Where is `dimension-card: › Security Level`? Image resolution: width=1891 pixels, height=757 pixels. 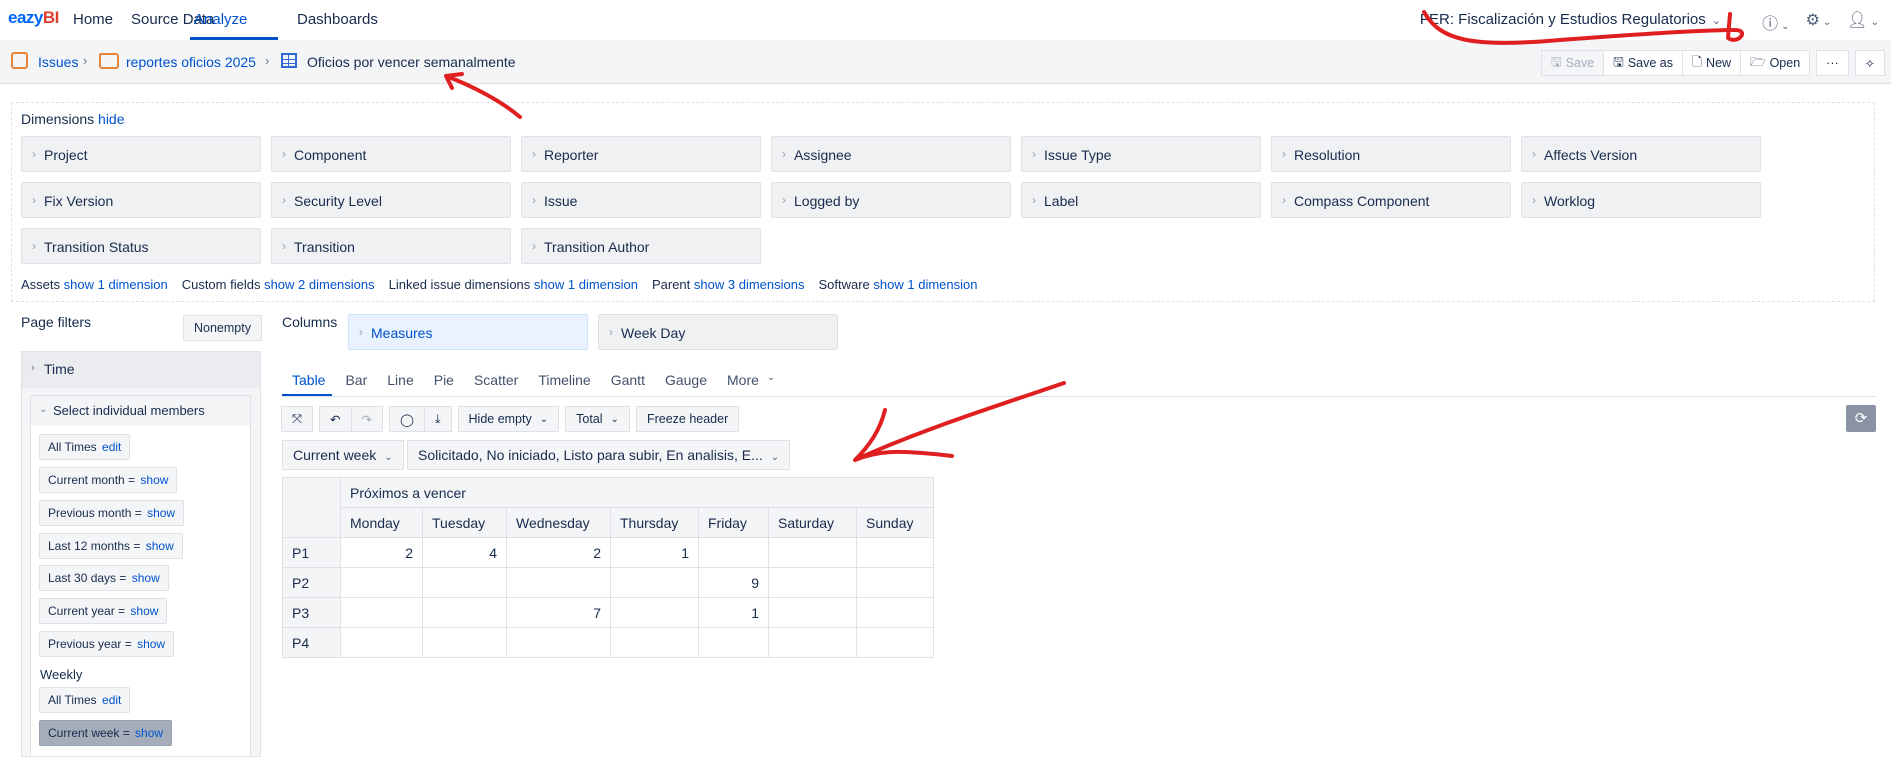 dimension-card: › Security Level is located at coordinates (391, 200).